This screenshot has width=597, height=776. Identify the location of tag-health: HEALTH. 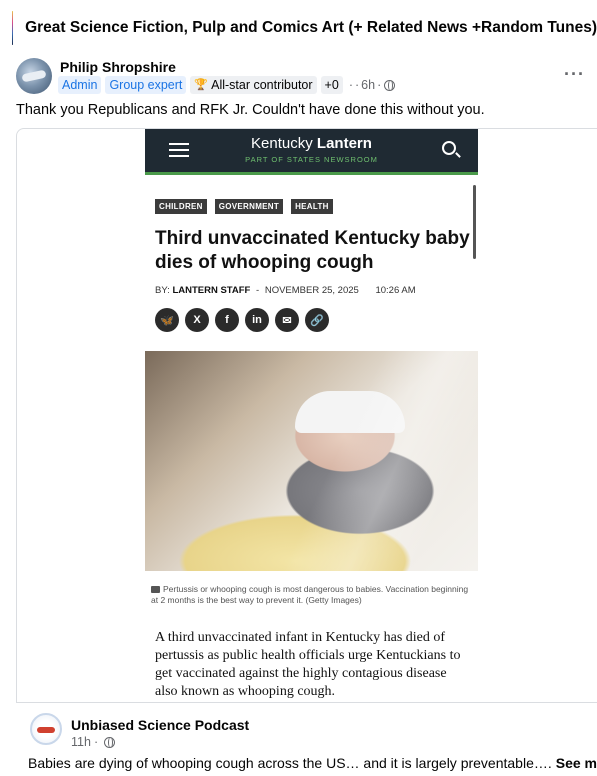
(312, 206).